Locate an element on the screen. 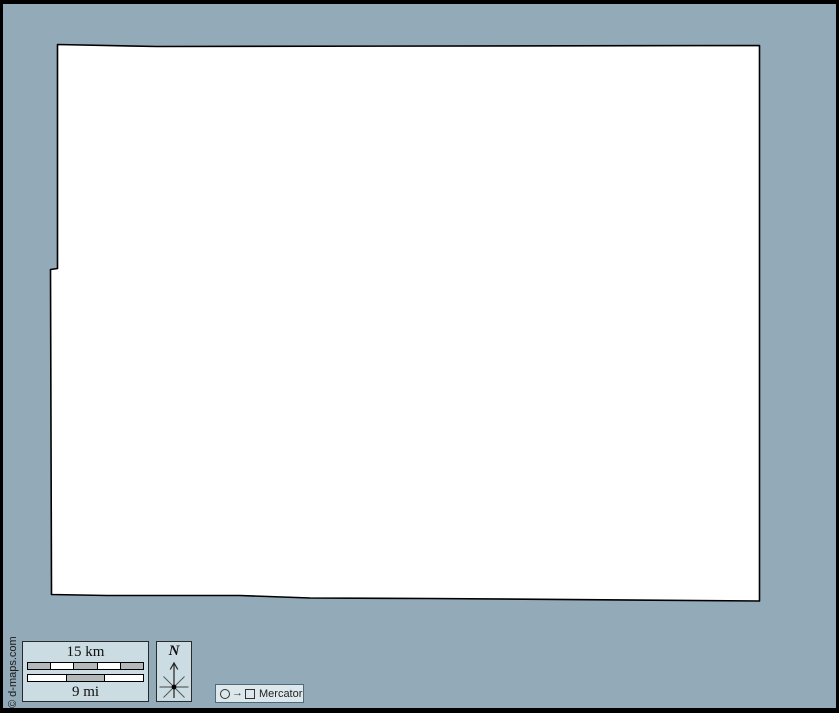  north-arrow-box: N is located at coordinates (174, 671).